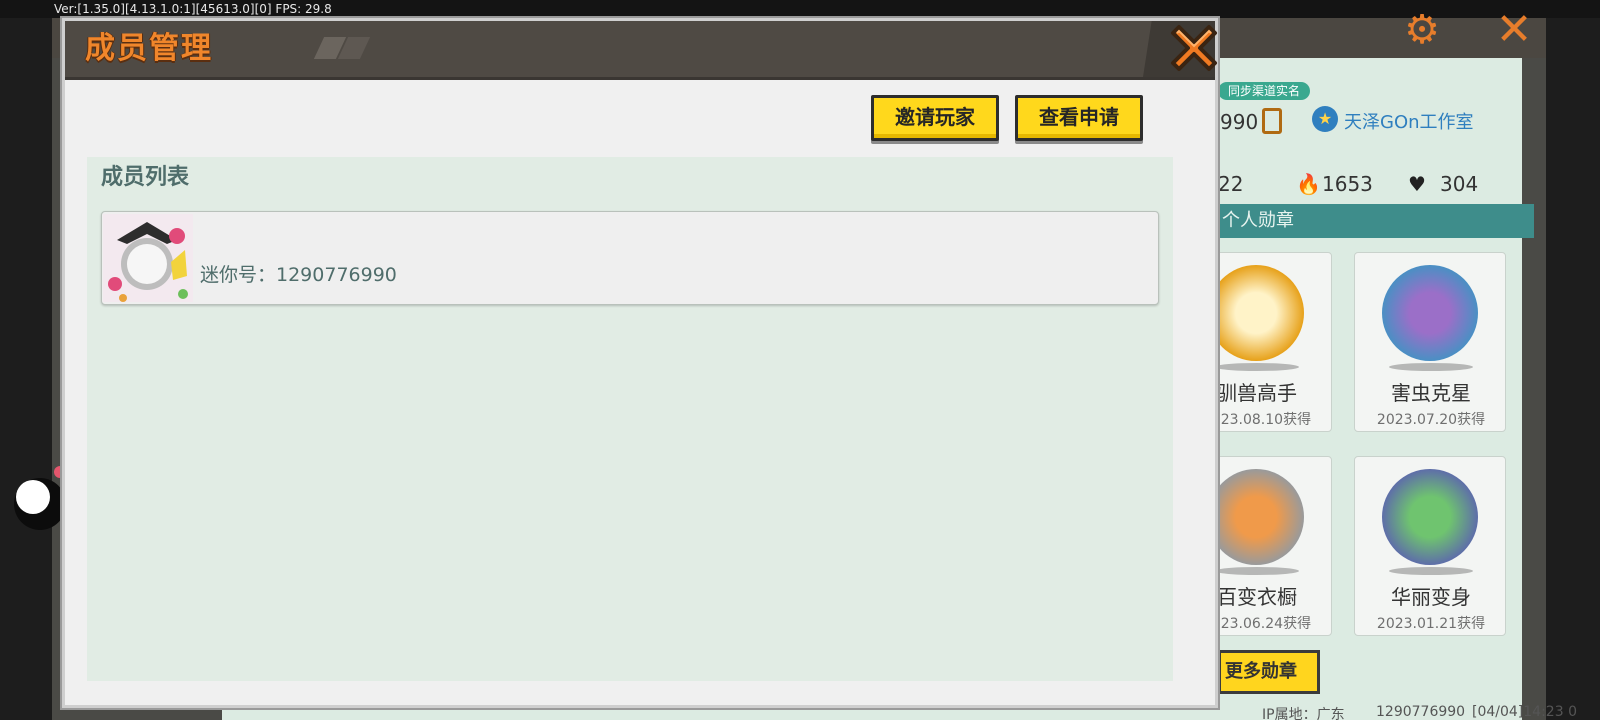 The width and height of the screenshot is (1600, 720). I want to click on medal-card: 华丽变身 2023.01.21获得, so click(1430, 546).